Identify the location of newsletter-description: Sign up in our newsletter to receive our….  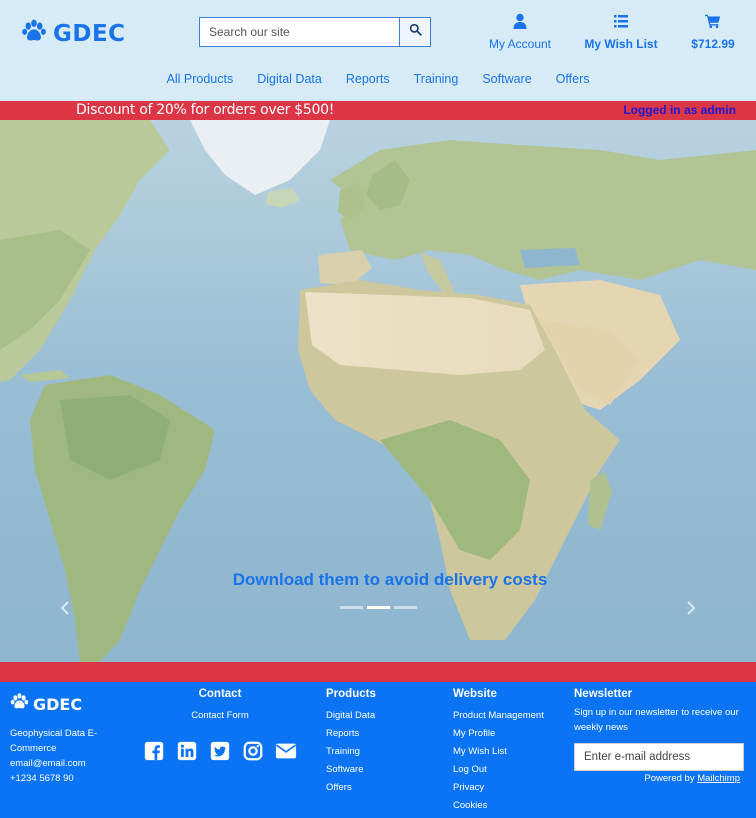
(656, 720).